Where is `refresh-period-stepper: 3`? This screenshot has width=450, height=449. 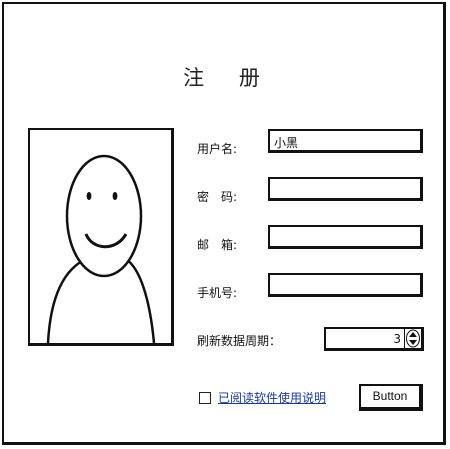 refresh-period-stepper: 3 is located at coordinates (374, 339).